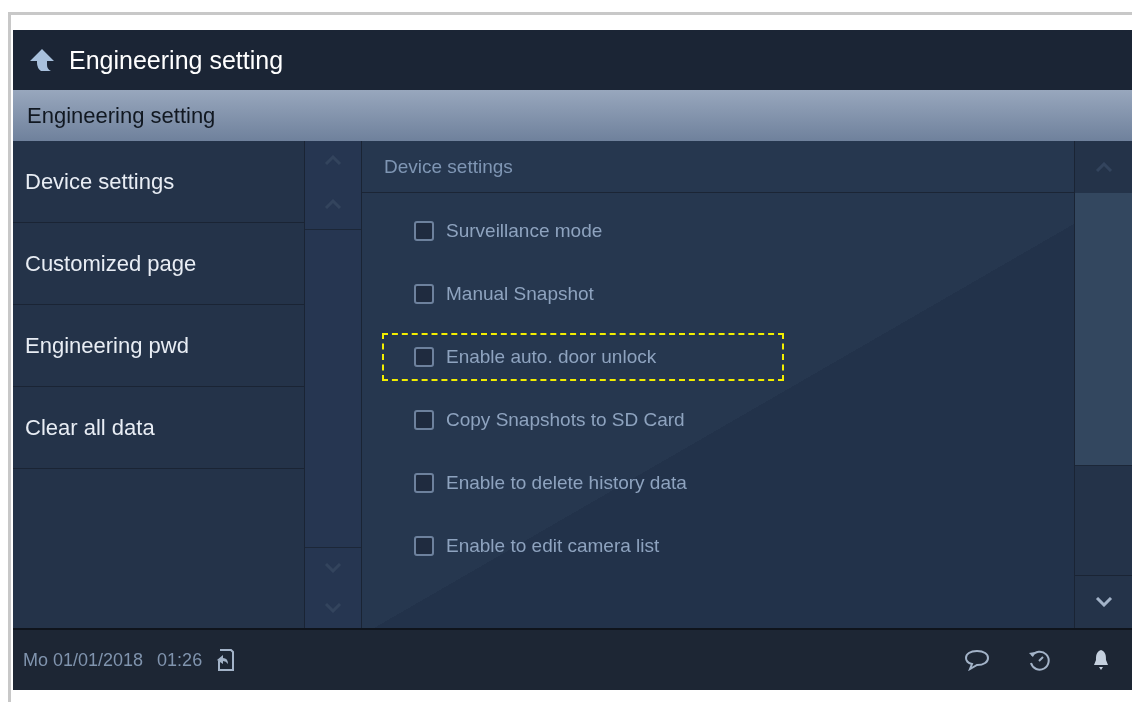 The width and height of the screenshot is (1132, 702). Describe the element at coordinates (520, 294) in the screenshot. I see `option-label: Manual Snapshot` at that location.